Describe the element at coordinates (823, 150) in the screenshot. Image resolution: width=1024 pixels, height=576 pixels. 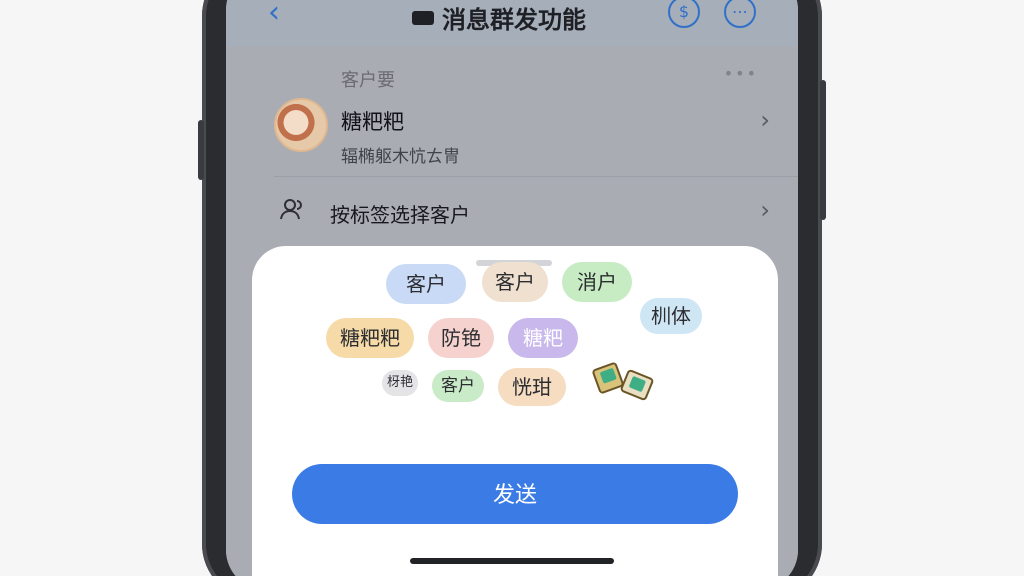
I see `power-button` at that location.